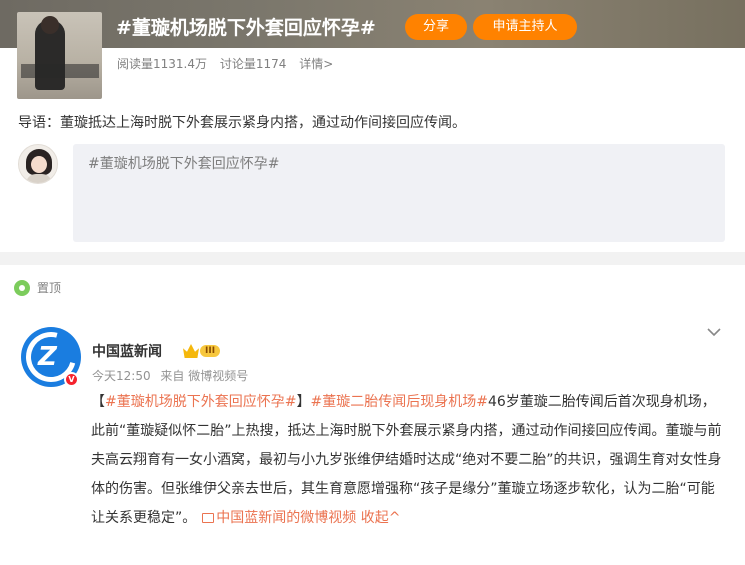  I want to click on member-crown-icon: III, so click(206, 351).